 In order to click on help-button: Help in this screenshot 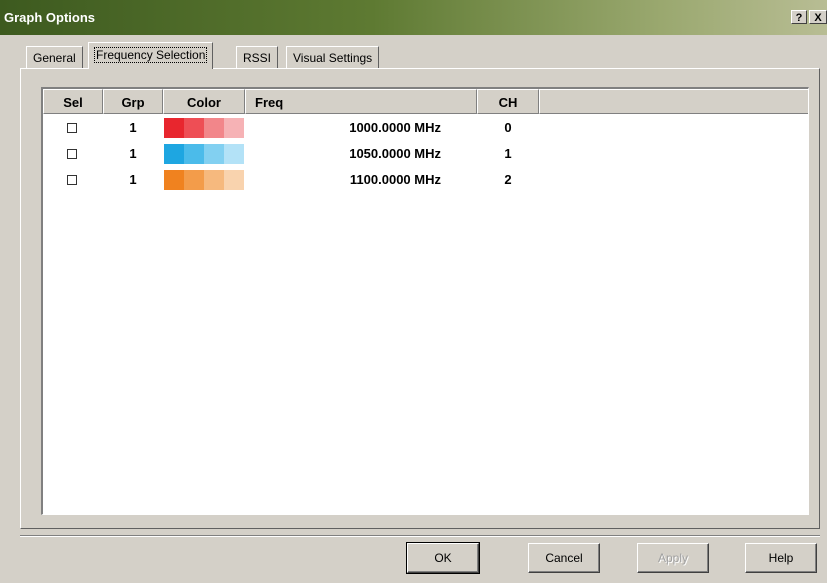, I will do `click(781, 558)`.